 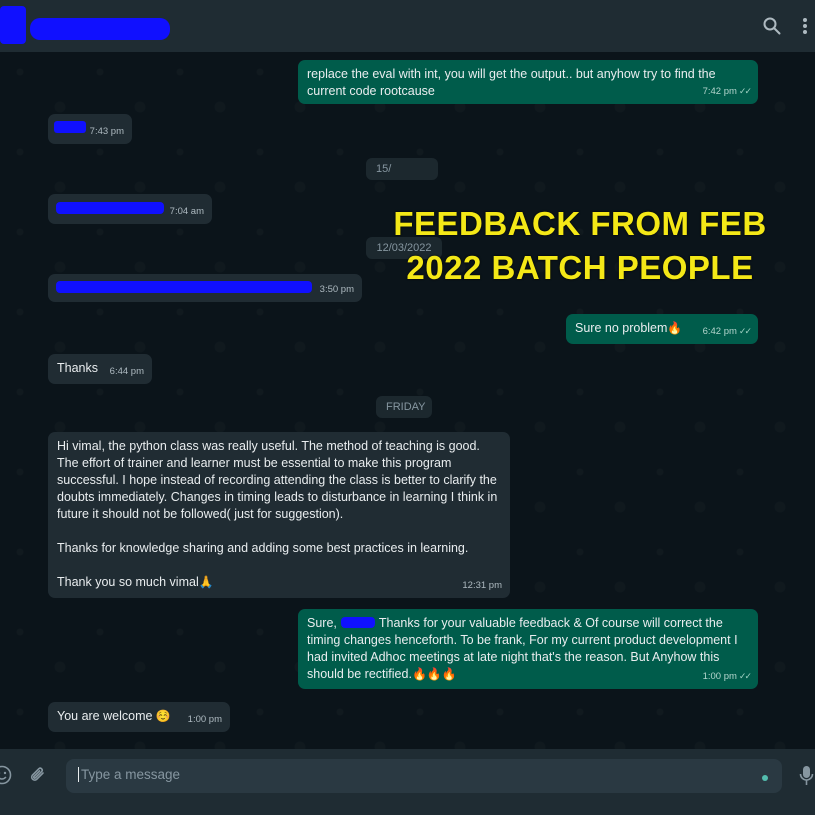 I want to click on message-time: 12:31 pm, so click(x=482, y=585).